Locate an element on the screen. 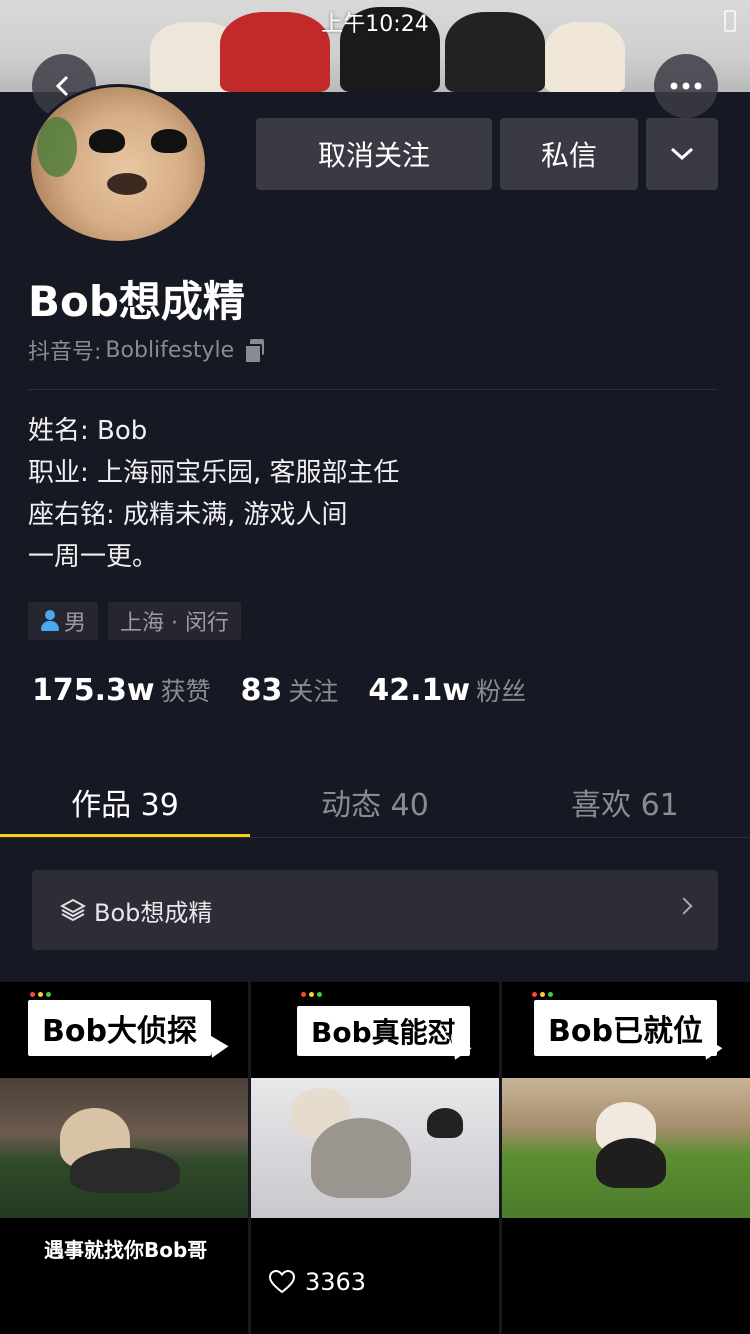 This screenshot has width=750, height=1334. battery-icon is located at coordinates (730, 21).